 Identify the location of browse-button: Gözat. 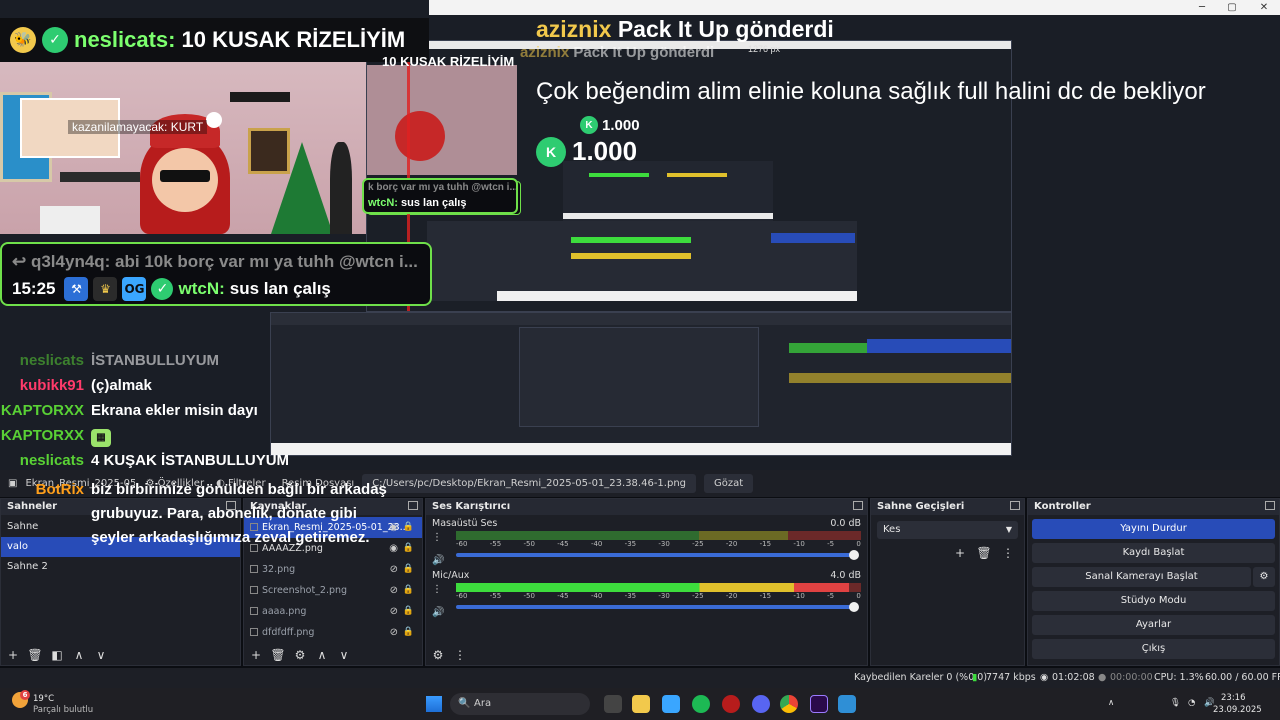
(729, 483).